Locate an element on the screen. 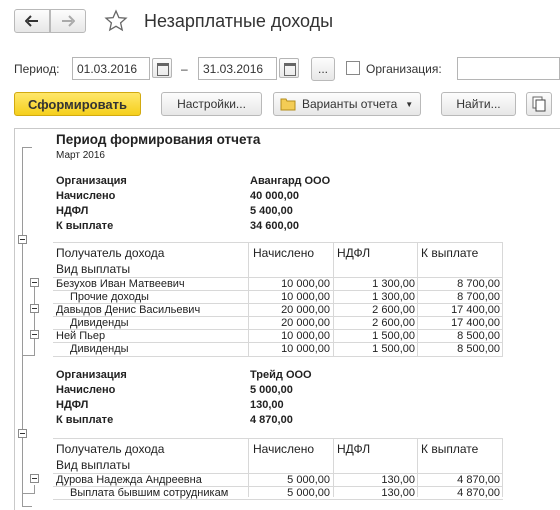 The width and height of the screenshot is (560, 510). table-row-name: Ней Пьер is located at coordinates (81, 336).